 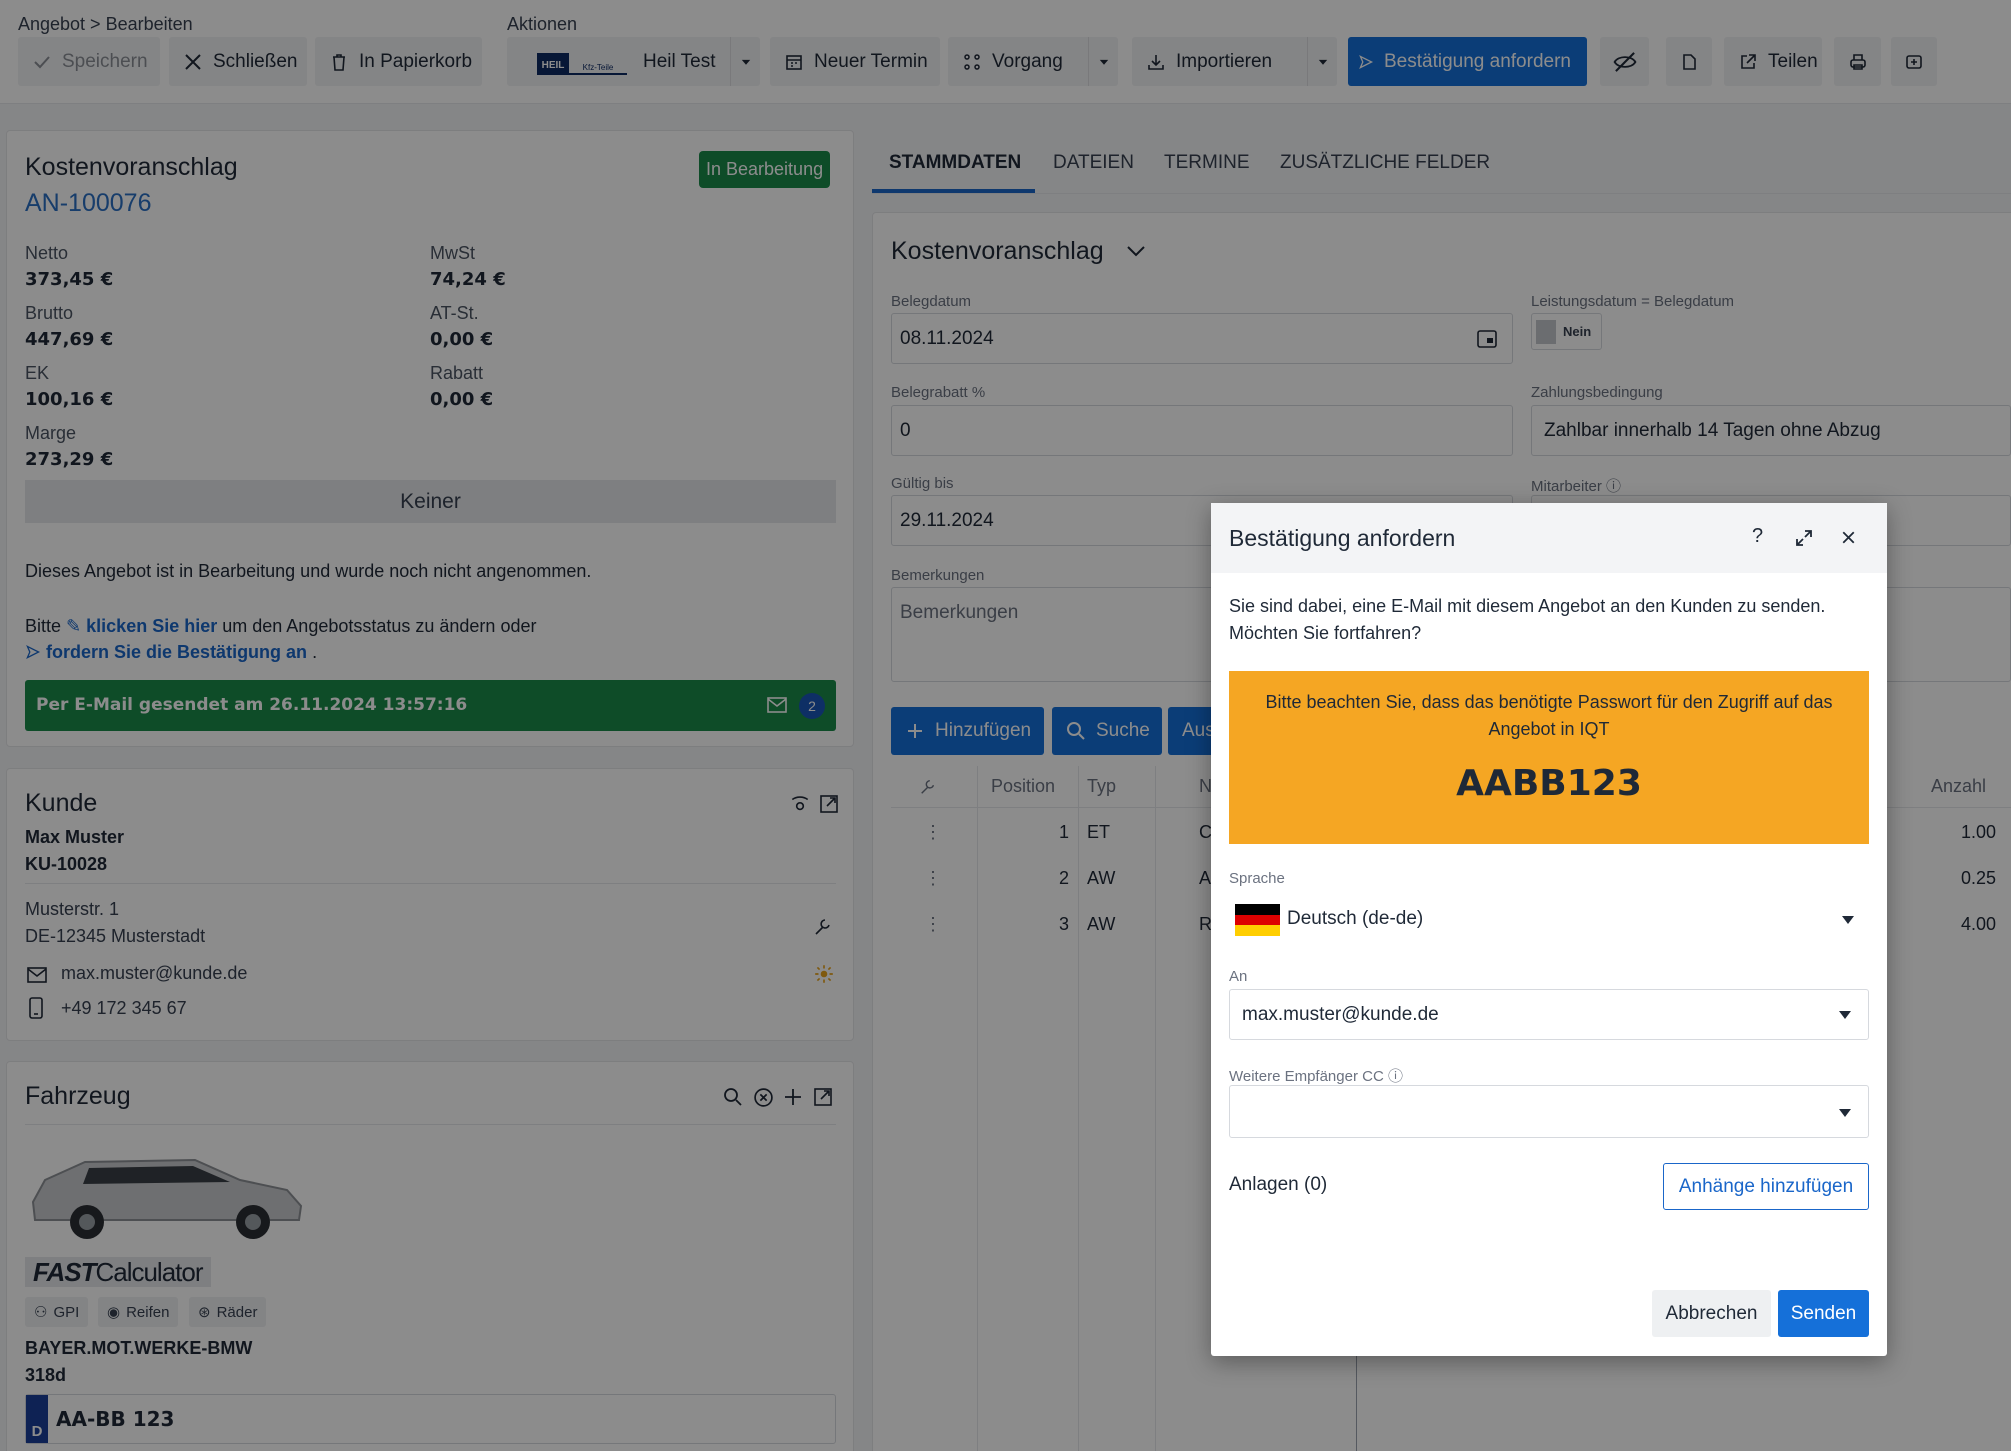 I want to click on send-button: Senden, so click(x=1823, y=1313).